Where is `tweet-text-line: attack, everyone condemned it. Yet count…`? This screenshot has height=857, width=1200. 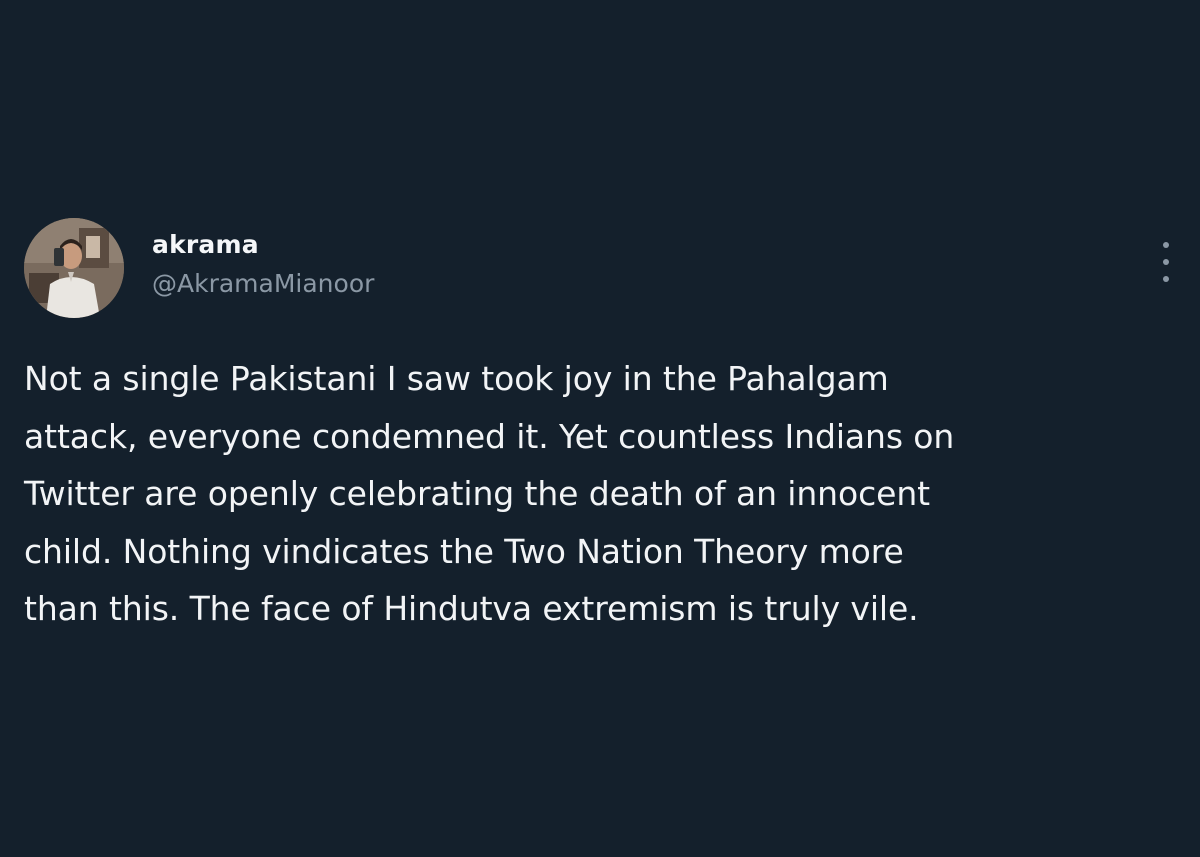 tweet-text-line: attack, everyone condemned it. Yet count… is located at coordinates (489, 436).